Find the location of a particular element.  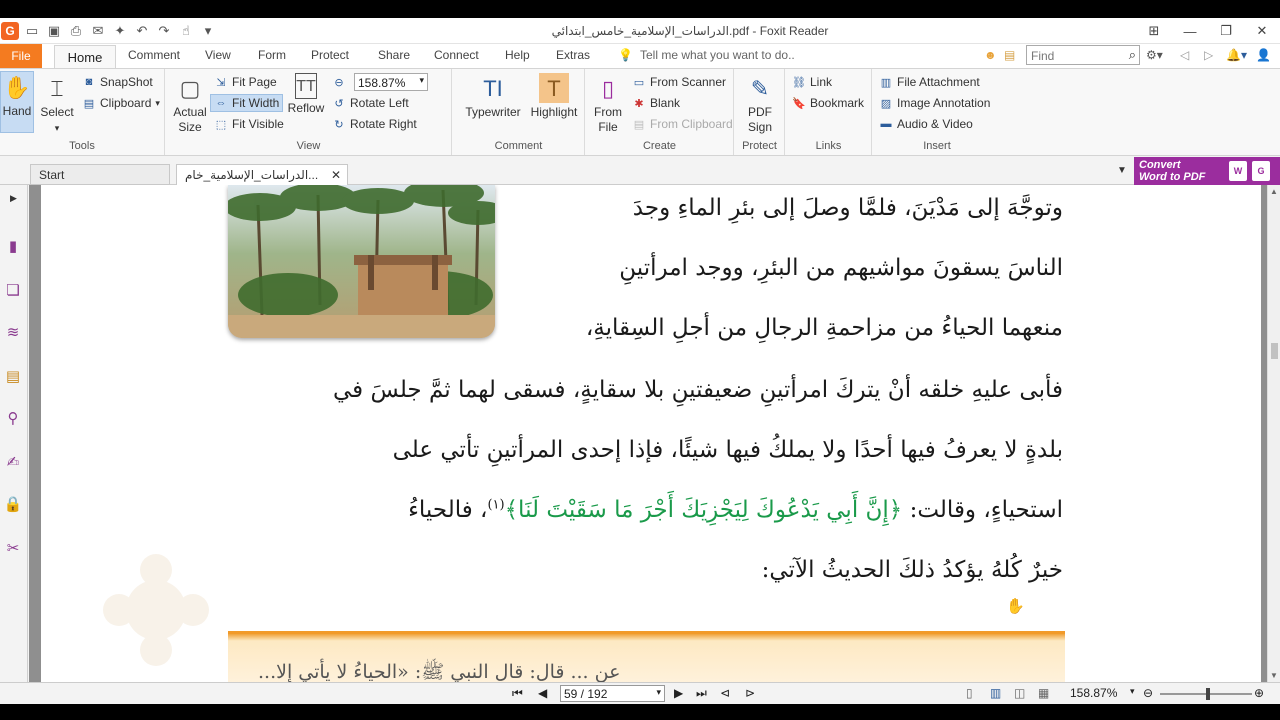

undo-icon: ↶ is located at coordinates (142, 31).